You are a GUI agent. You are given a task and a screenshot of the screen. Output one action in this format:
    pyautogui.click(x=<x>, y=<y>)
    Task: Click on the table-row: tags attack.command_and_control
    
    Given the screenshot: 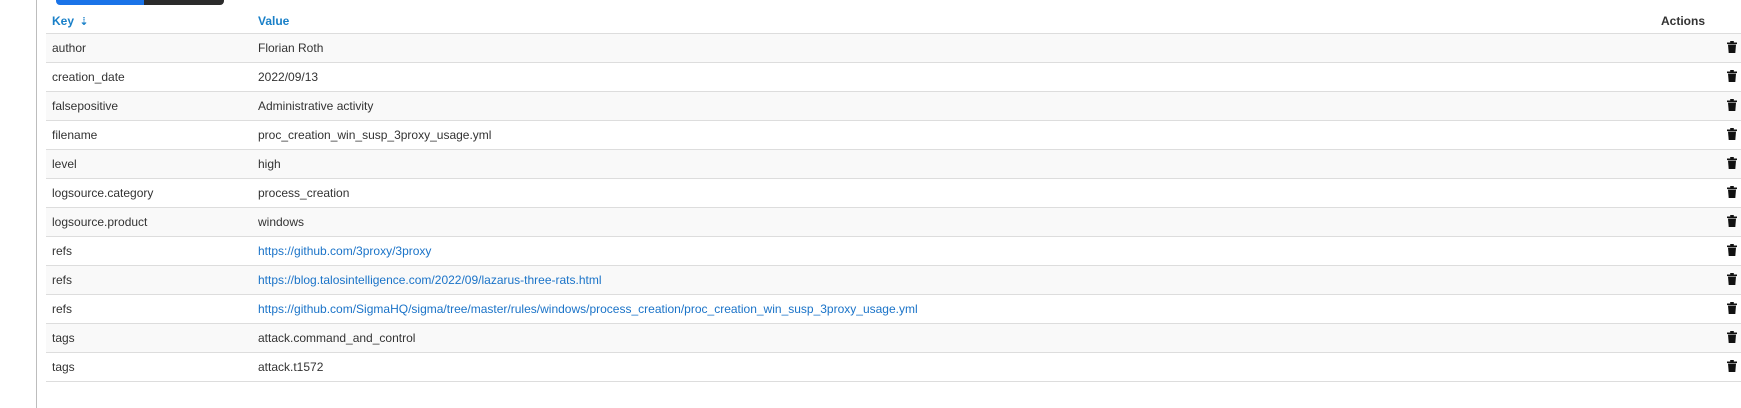 What is the action you would take?
    pyautogui.click(x=893, y=338)
    